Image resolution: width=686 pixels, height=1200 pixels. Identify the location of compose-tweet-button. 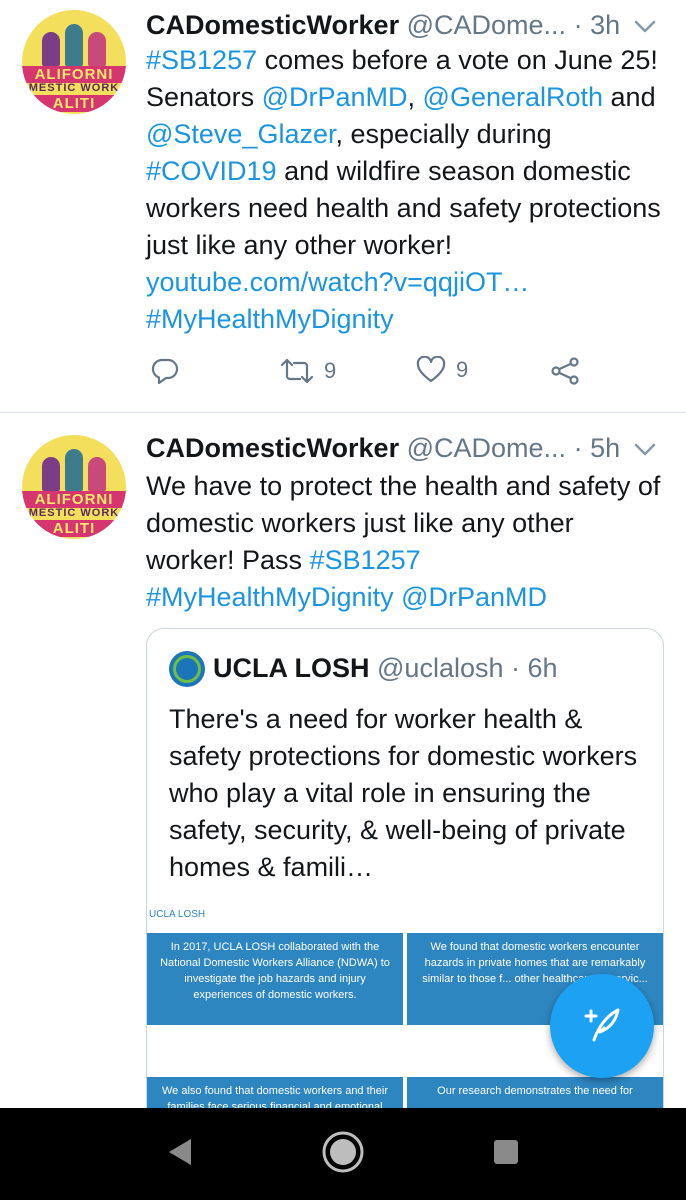
(602, 1026).